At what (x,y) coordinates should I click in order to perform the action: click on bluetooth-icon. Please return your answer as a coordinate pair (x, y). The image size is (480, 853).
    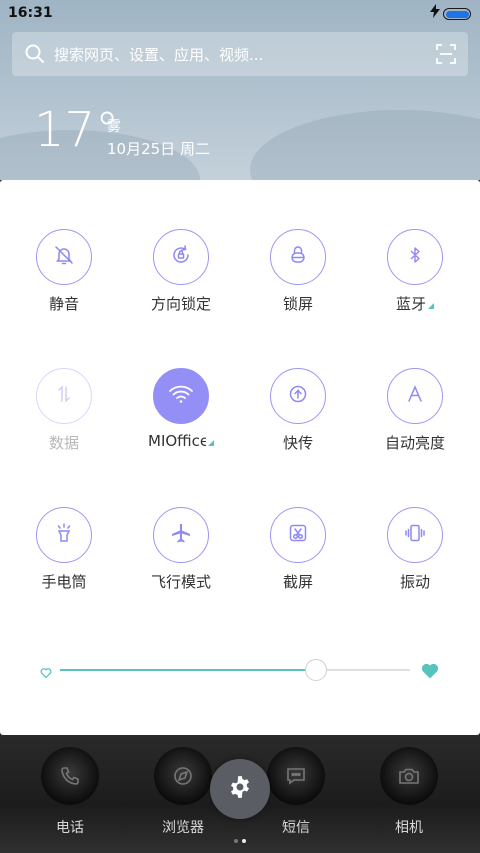
    Looking at the image, I should click on (415, 257).